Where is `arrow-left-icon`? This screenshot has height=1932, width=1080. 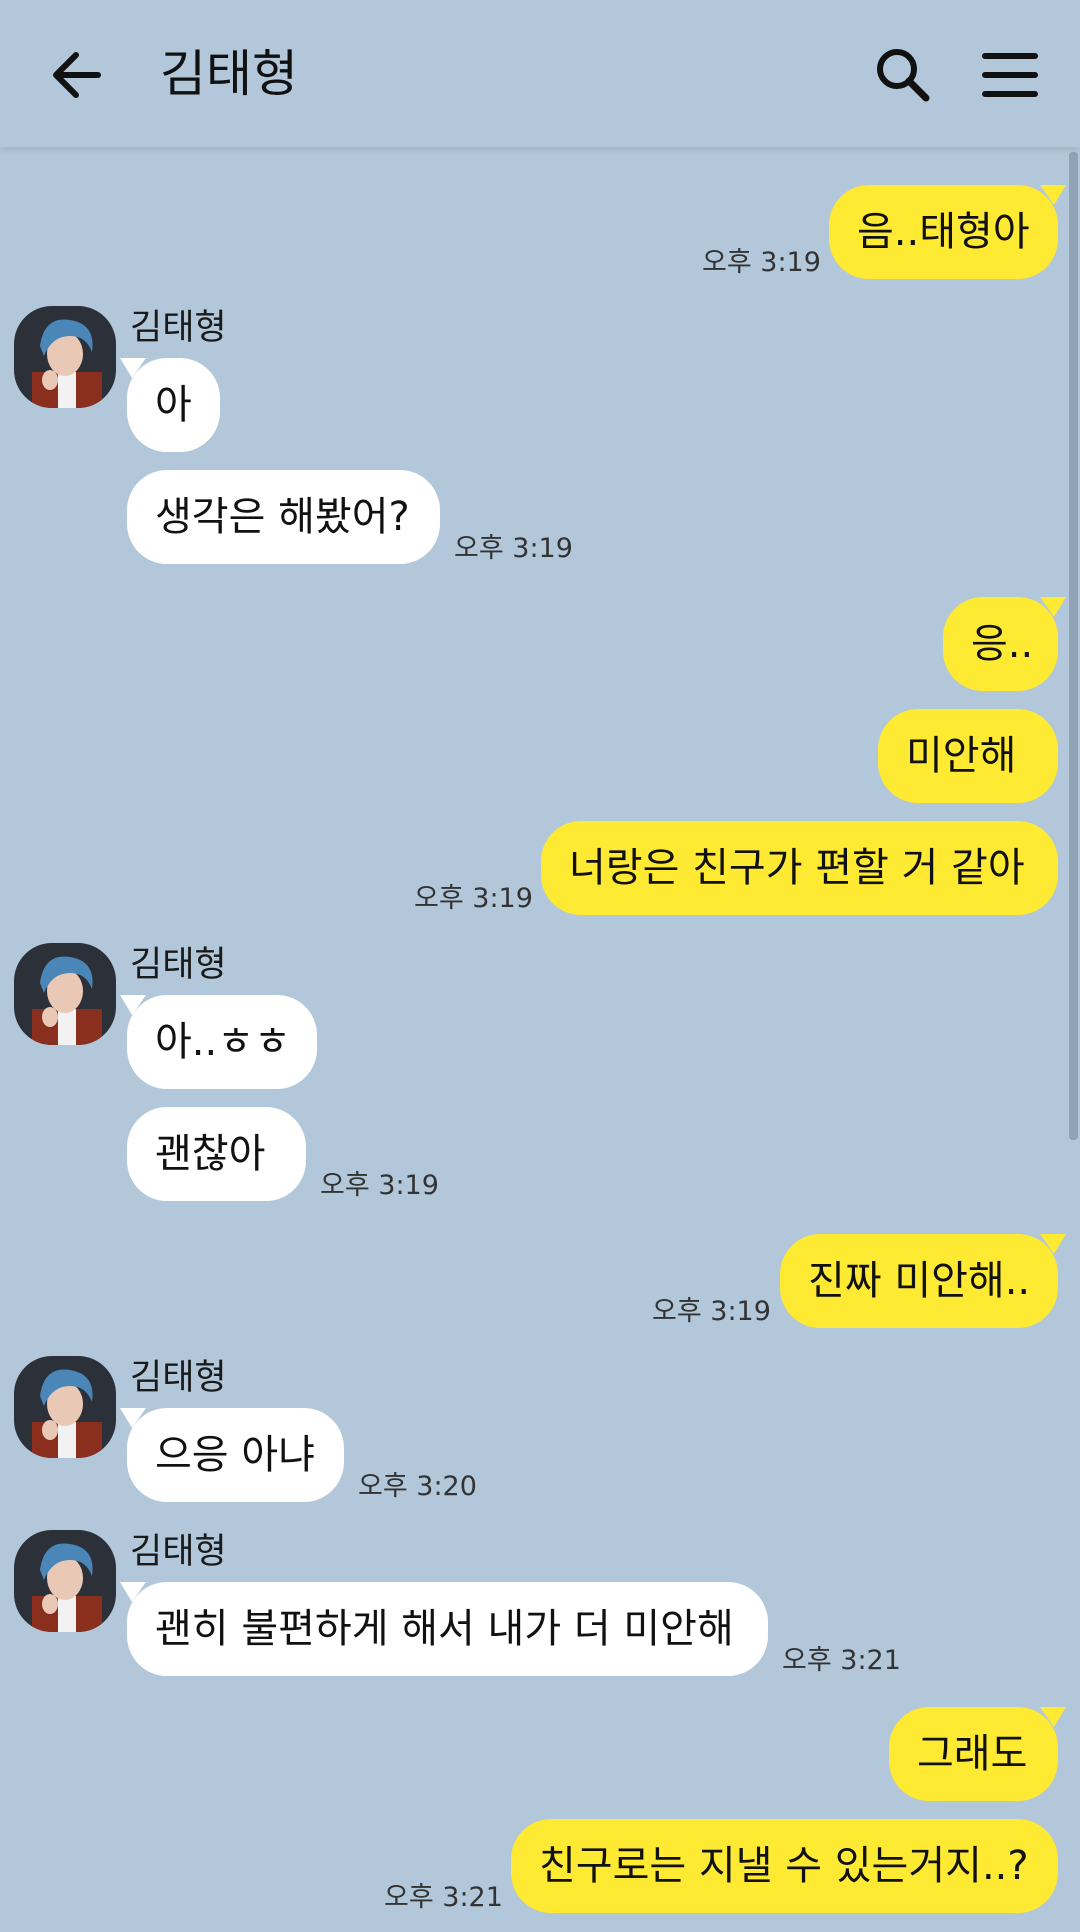 arrow-left-icon is located at coordinates (77, 75).